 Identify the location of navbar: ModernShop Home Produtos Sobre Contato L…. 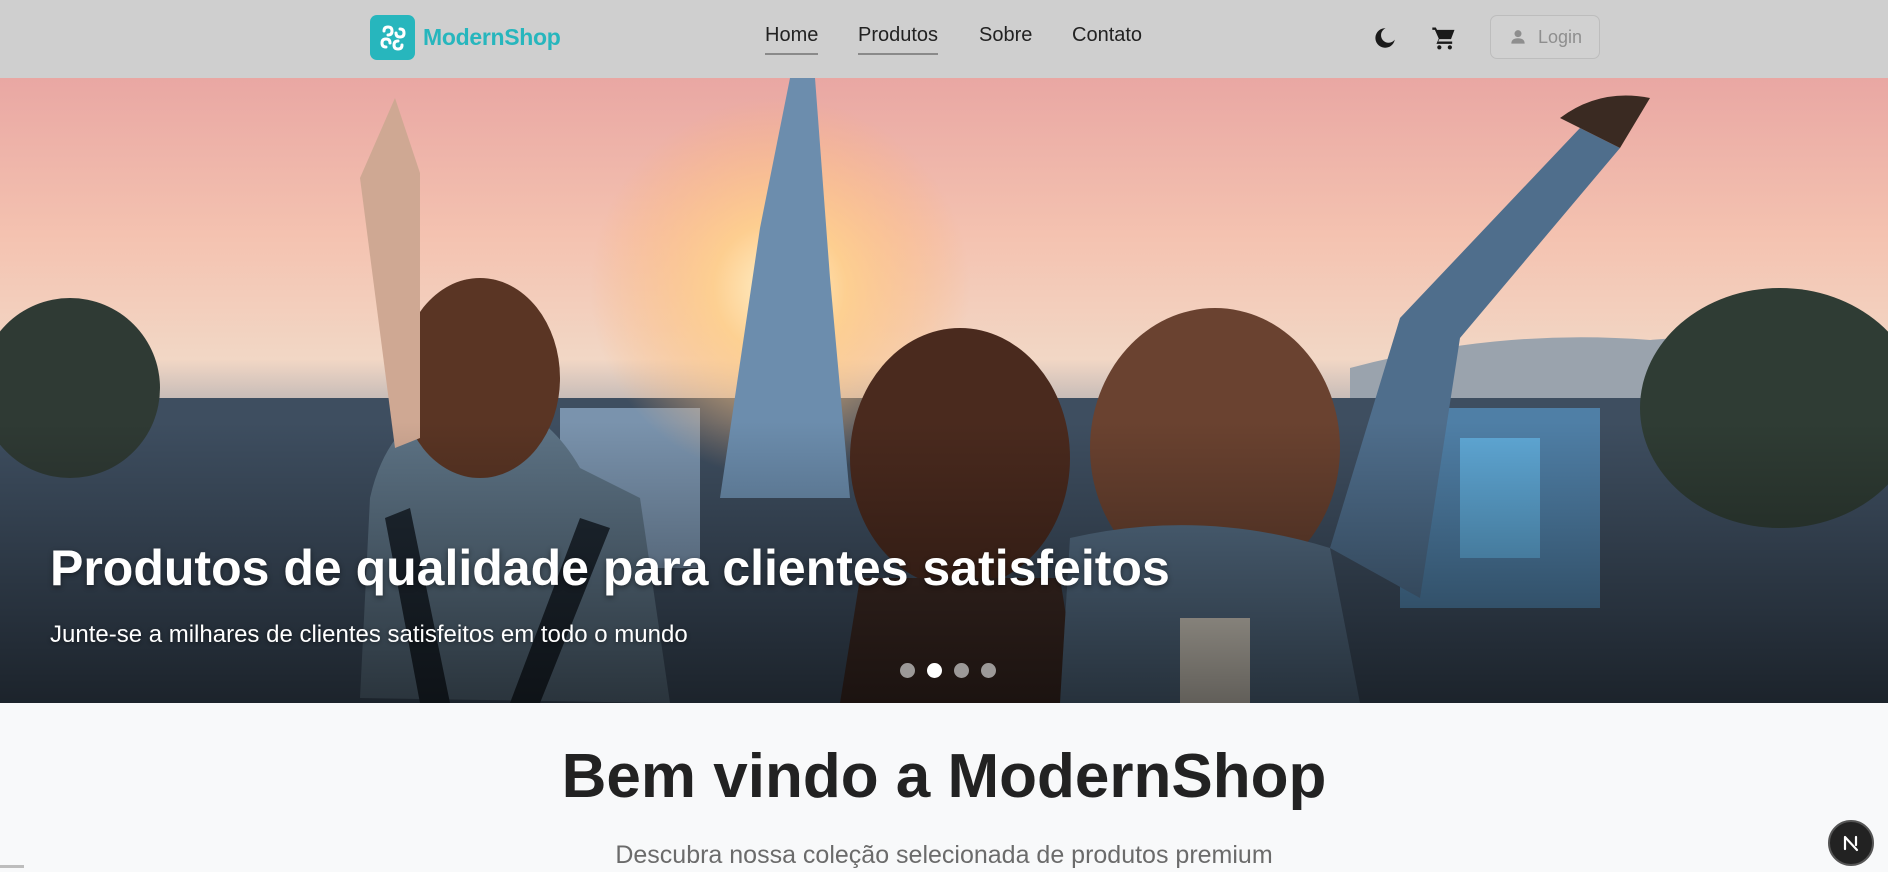
(944, 39).